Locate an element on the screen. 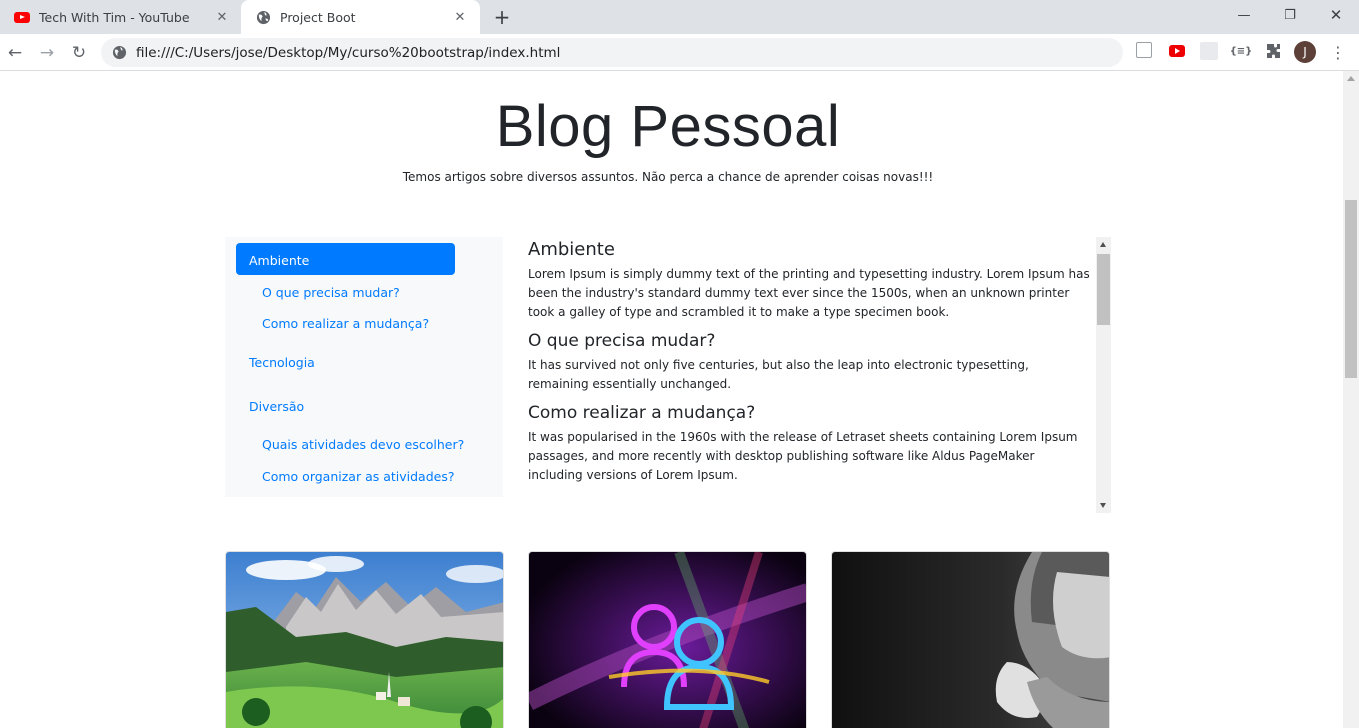 This screenshot has width=1359, height=728. tab-title: Tech With Tim - YouTube is located at coordinates (114, 17).